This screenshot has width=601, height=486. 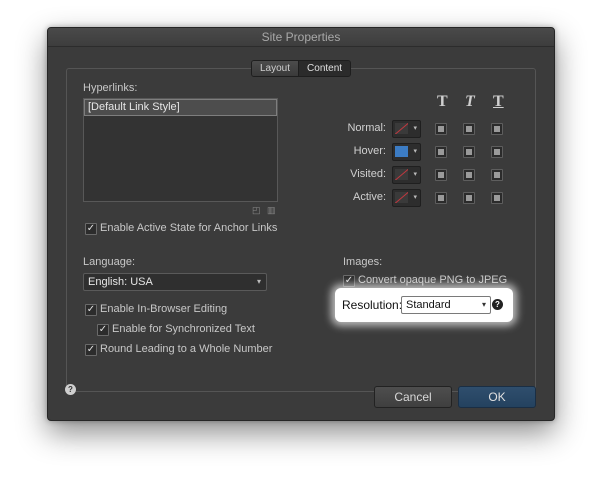 What do you see at coordinates (497, 152) in the screenshot?
I see `hover-underline-checkbox` at bounding box center [497, 152].